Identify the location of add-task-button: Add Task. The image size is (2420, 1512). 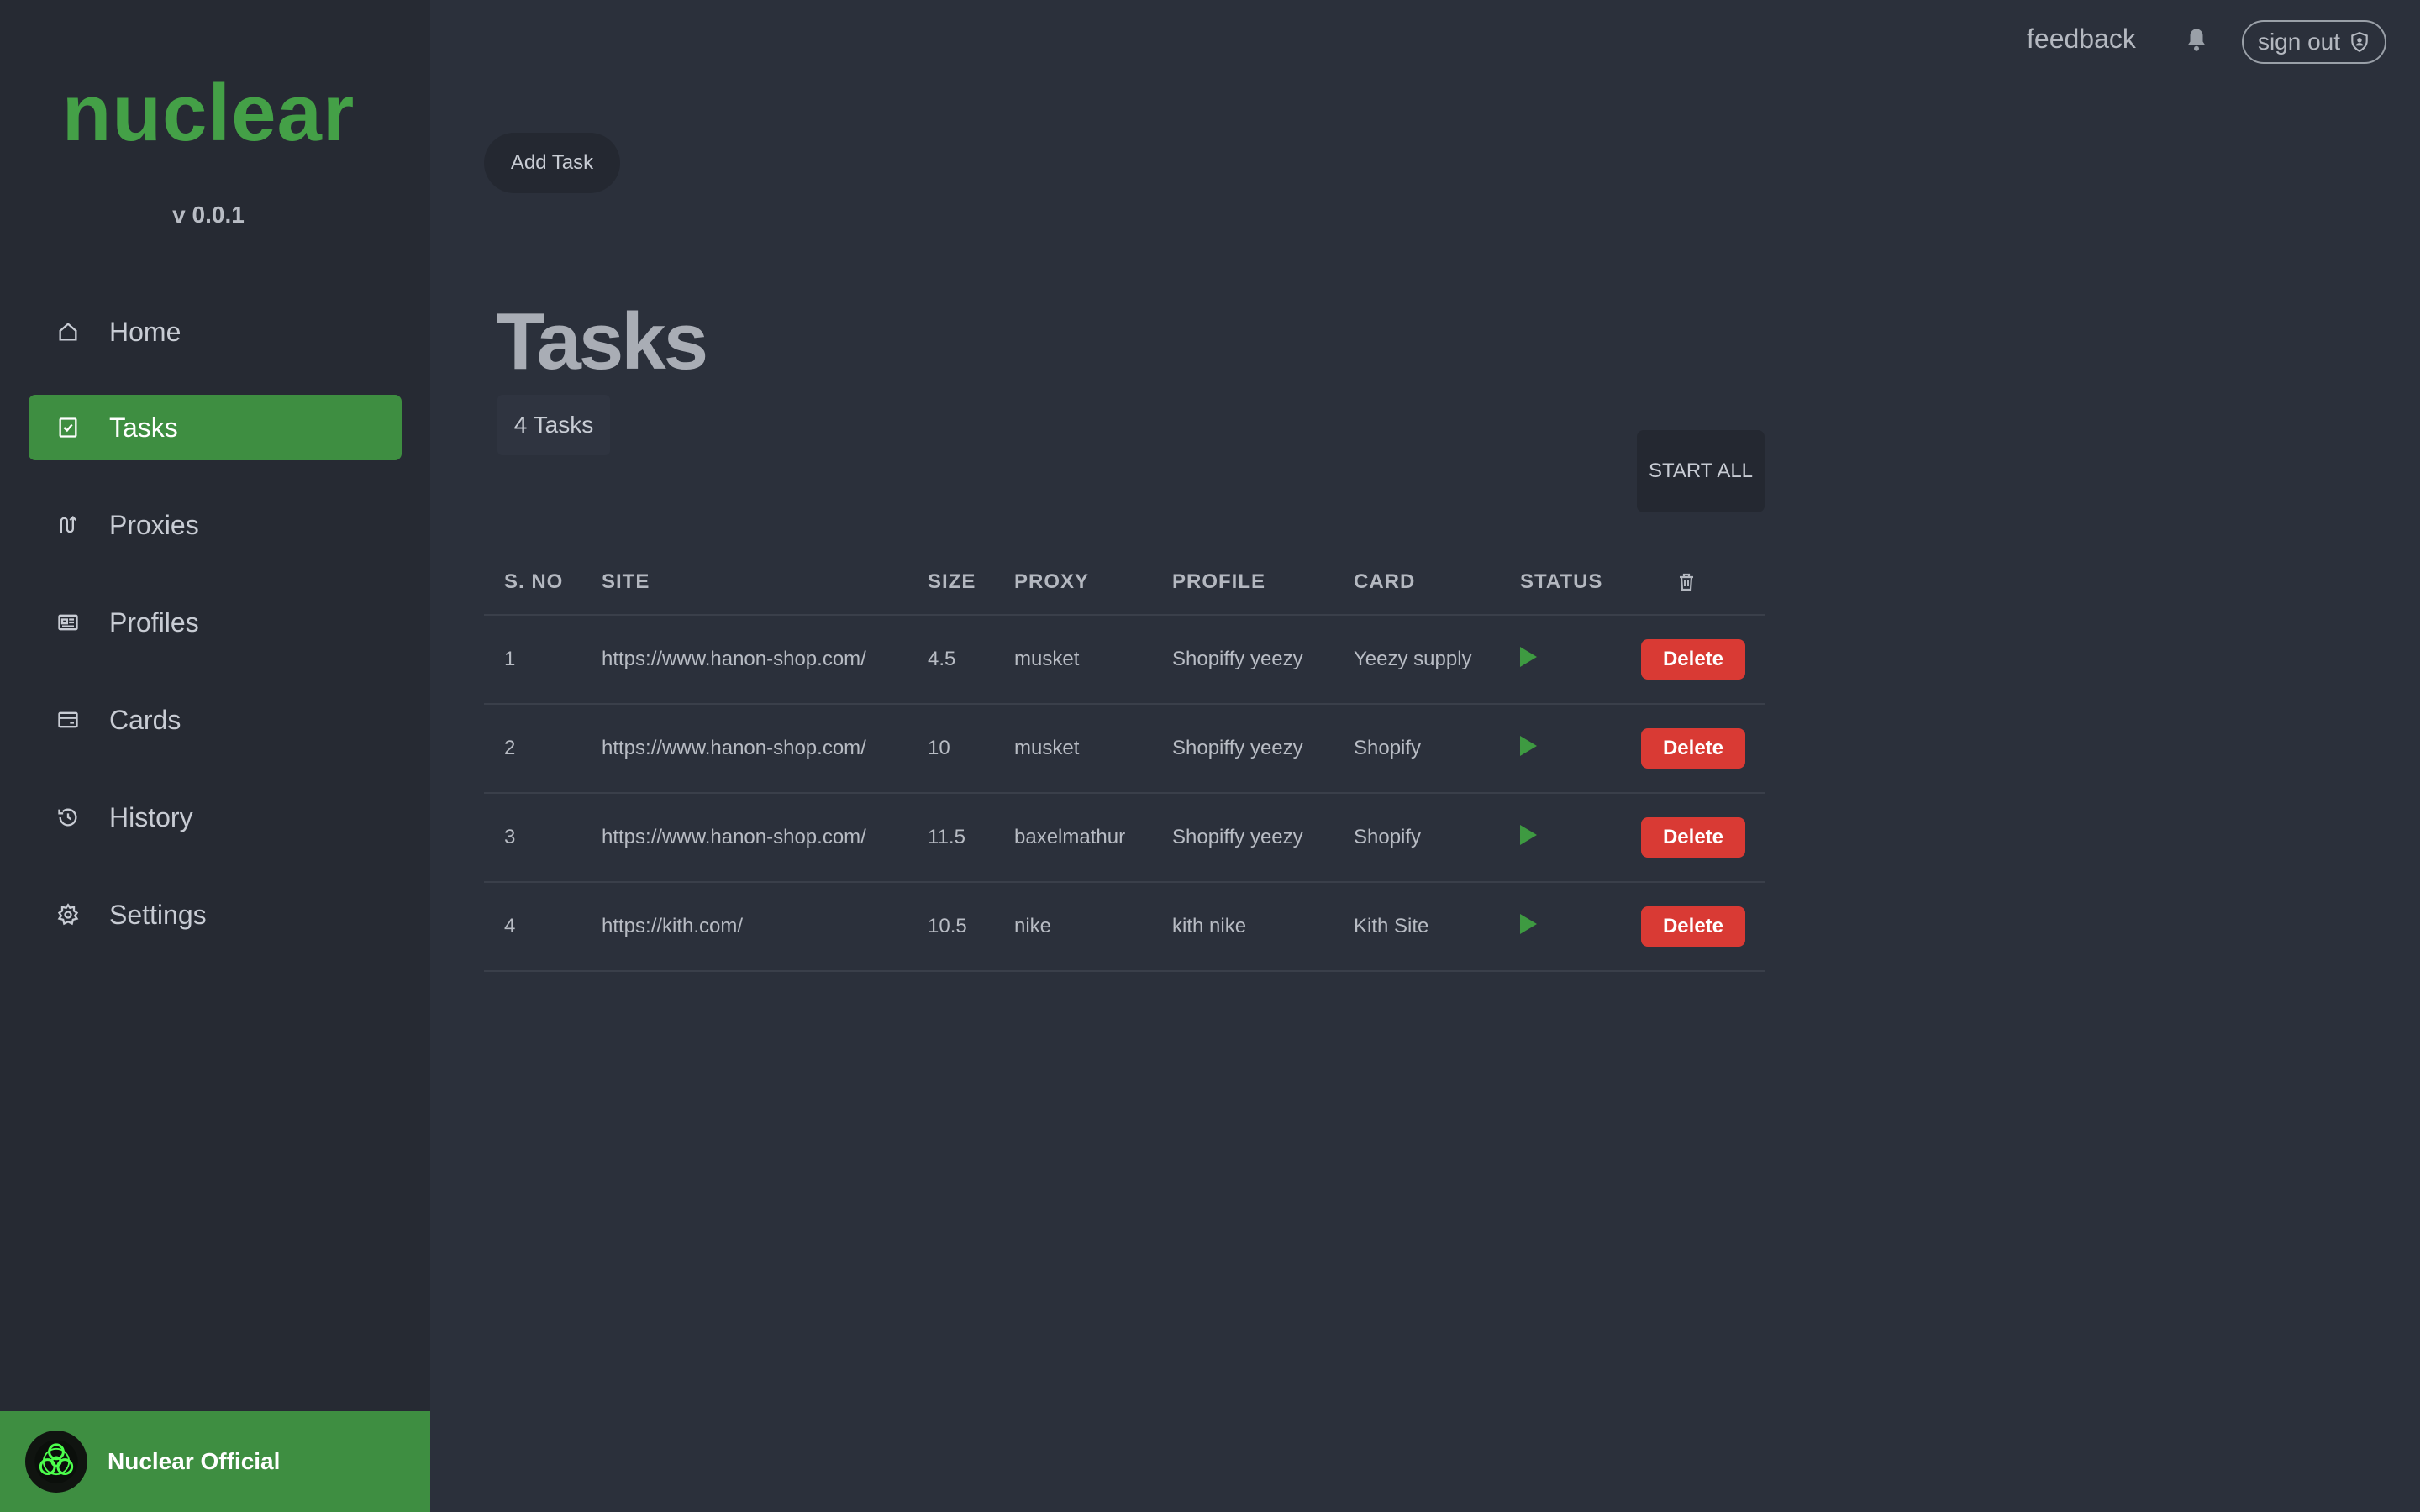
(552, 163).